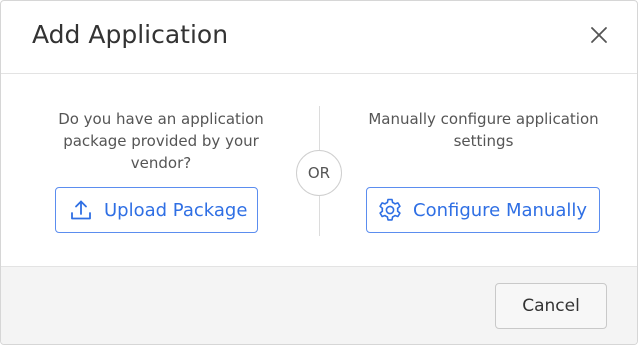  What do you see at coordinates (500, 210) in the screenshot?
I see `configure-manually-label: Configure Manually` at bounding box center [500, 210].